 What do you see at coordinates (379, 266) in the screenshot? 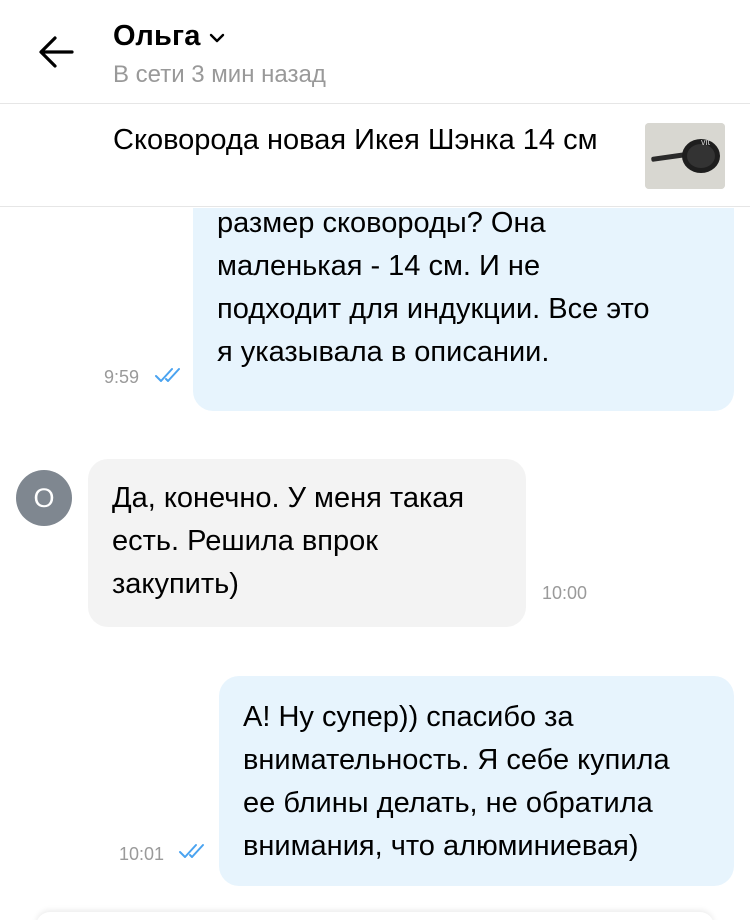
I see `message-line: маленькая - 14 см. И не` at bounding box center [379, 266].